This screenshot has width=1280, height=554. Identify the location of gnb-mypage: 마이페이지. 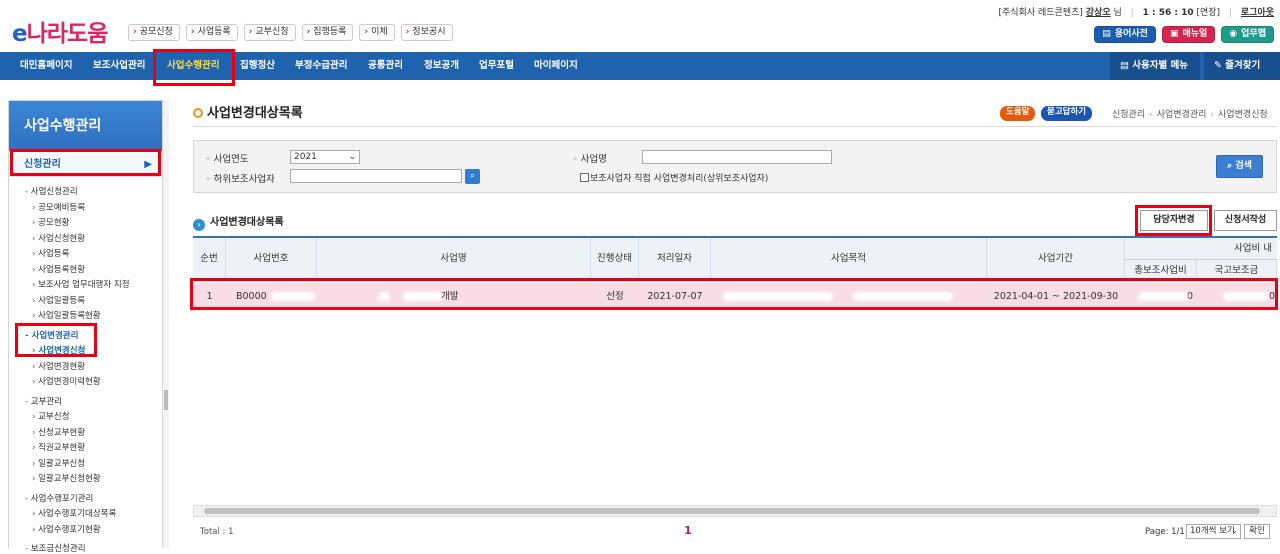
(556, 66).